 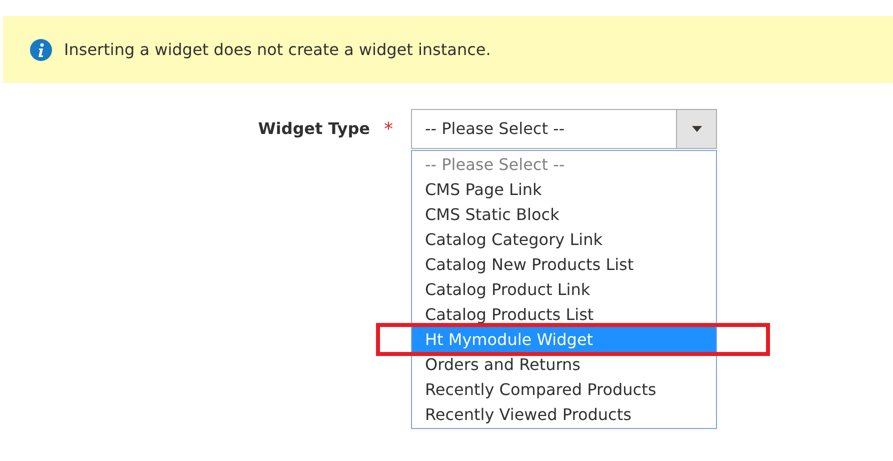 I want to click on dropdown-option: Catalog Category Link, so click(x=564, y=239).